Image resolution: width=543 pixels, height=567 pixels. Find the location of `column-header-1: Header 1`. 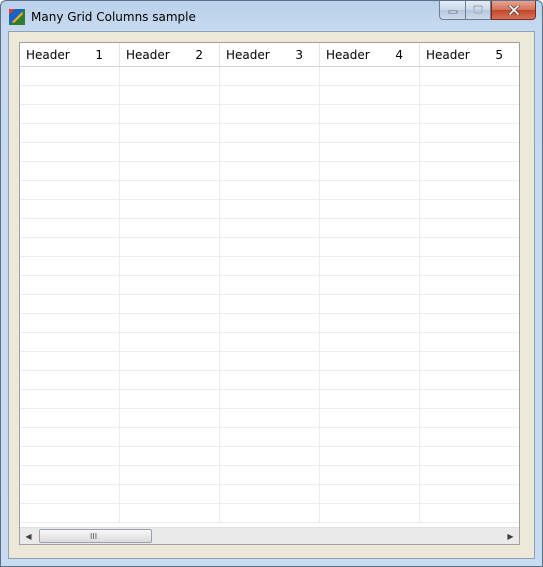

column-header-1: Header 1 is located at coordinates (70, 54).